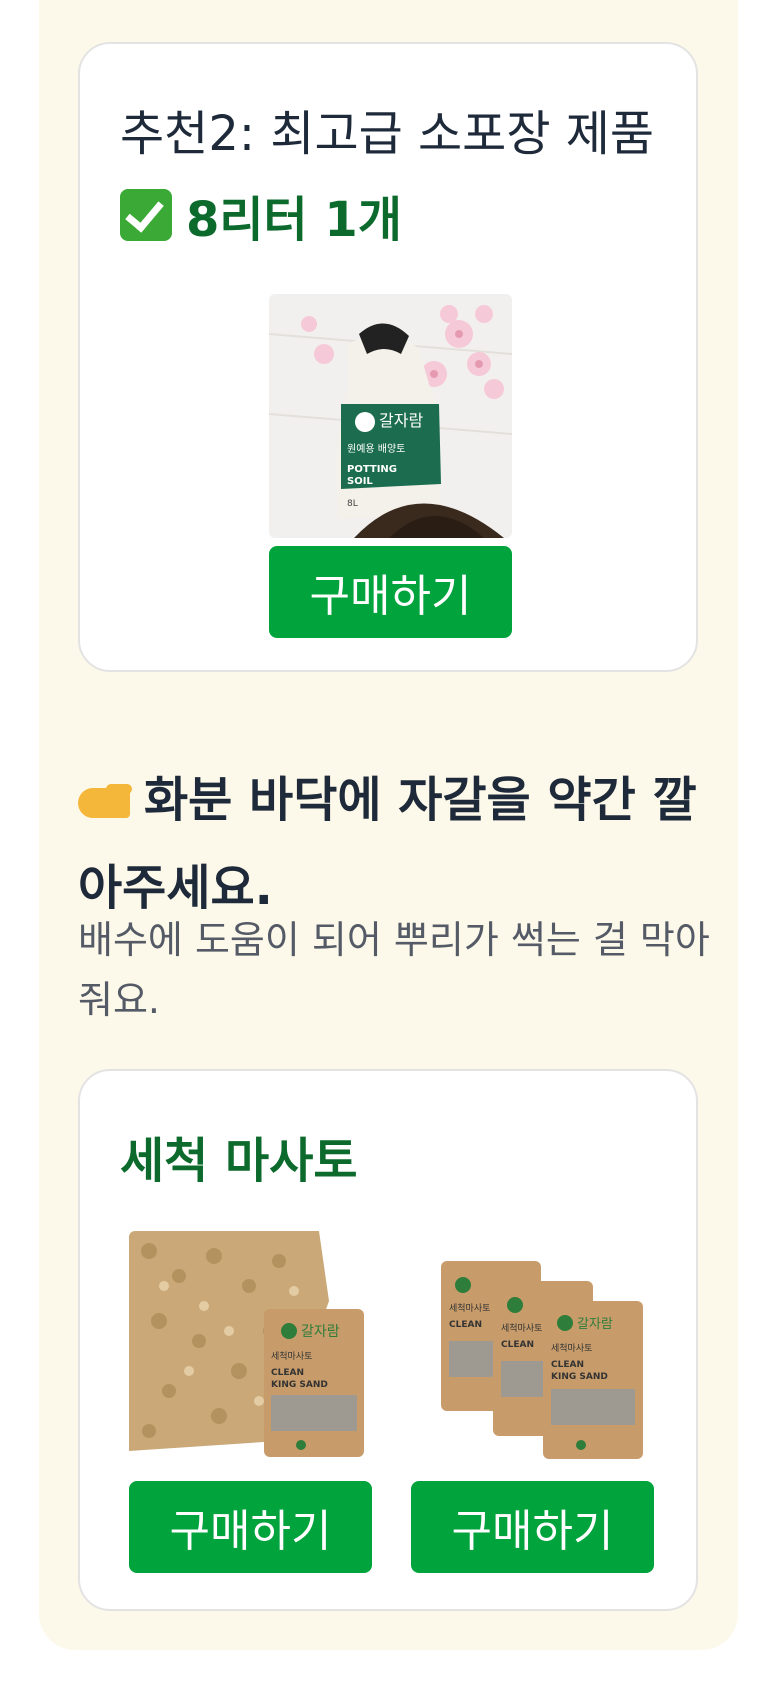  What do you see at coordinates (376, 449) in the screenshot?
I see `svg-text: 원예용 배양토` at bounding box center [376, 449].